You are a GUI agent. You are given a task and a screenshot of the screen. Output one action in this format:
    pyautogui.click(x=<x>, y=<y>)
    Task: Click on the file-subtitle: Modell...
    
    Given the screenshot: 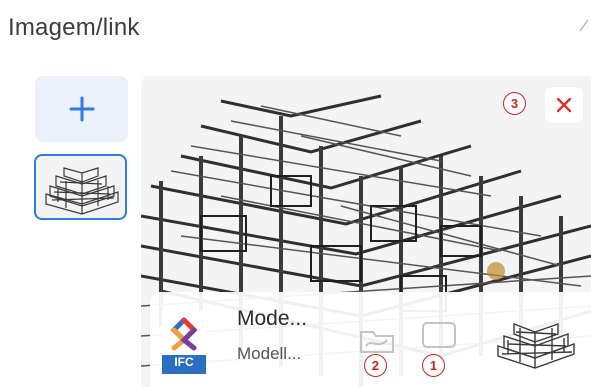 What is the action you would take?
    pyautogui.click(x=269, y=353)
    